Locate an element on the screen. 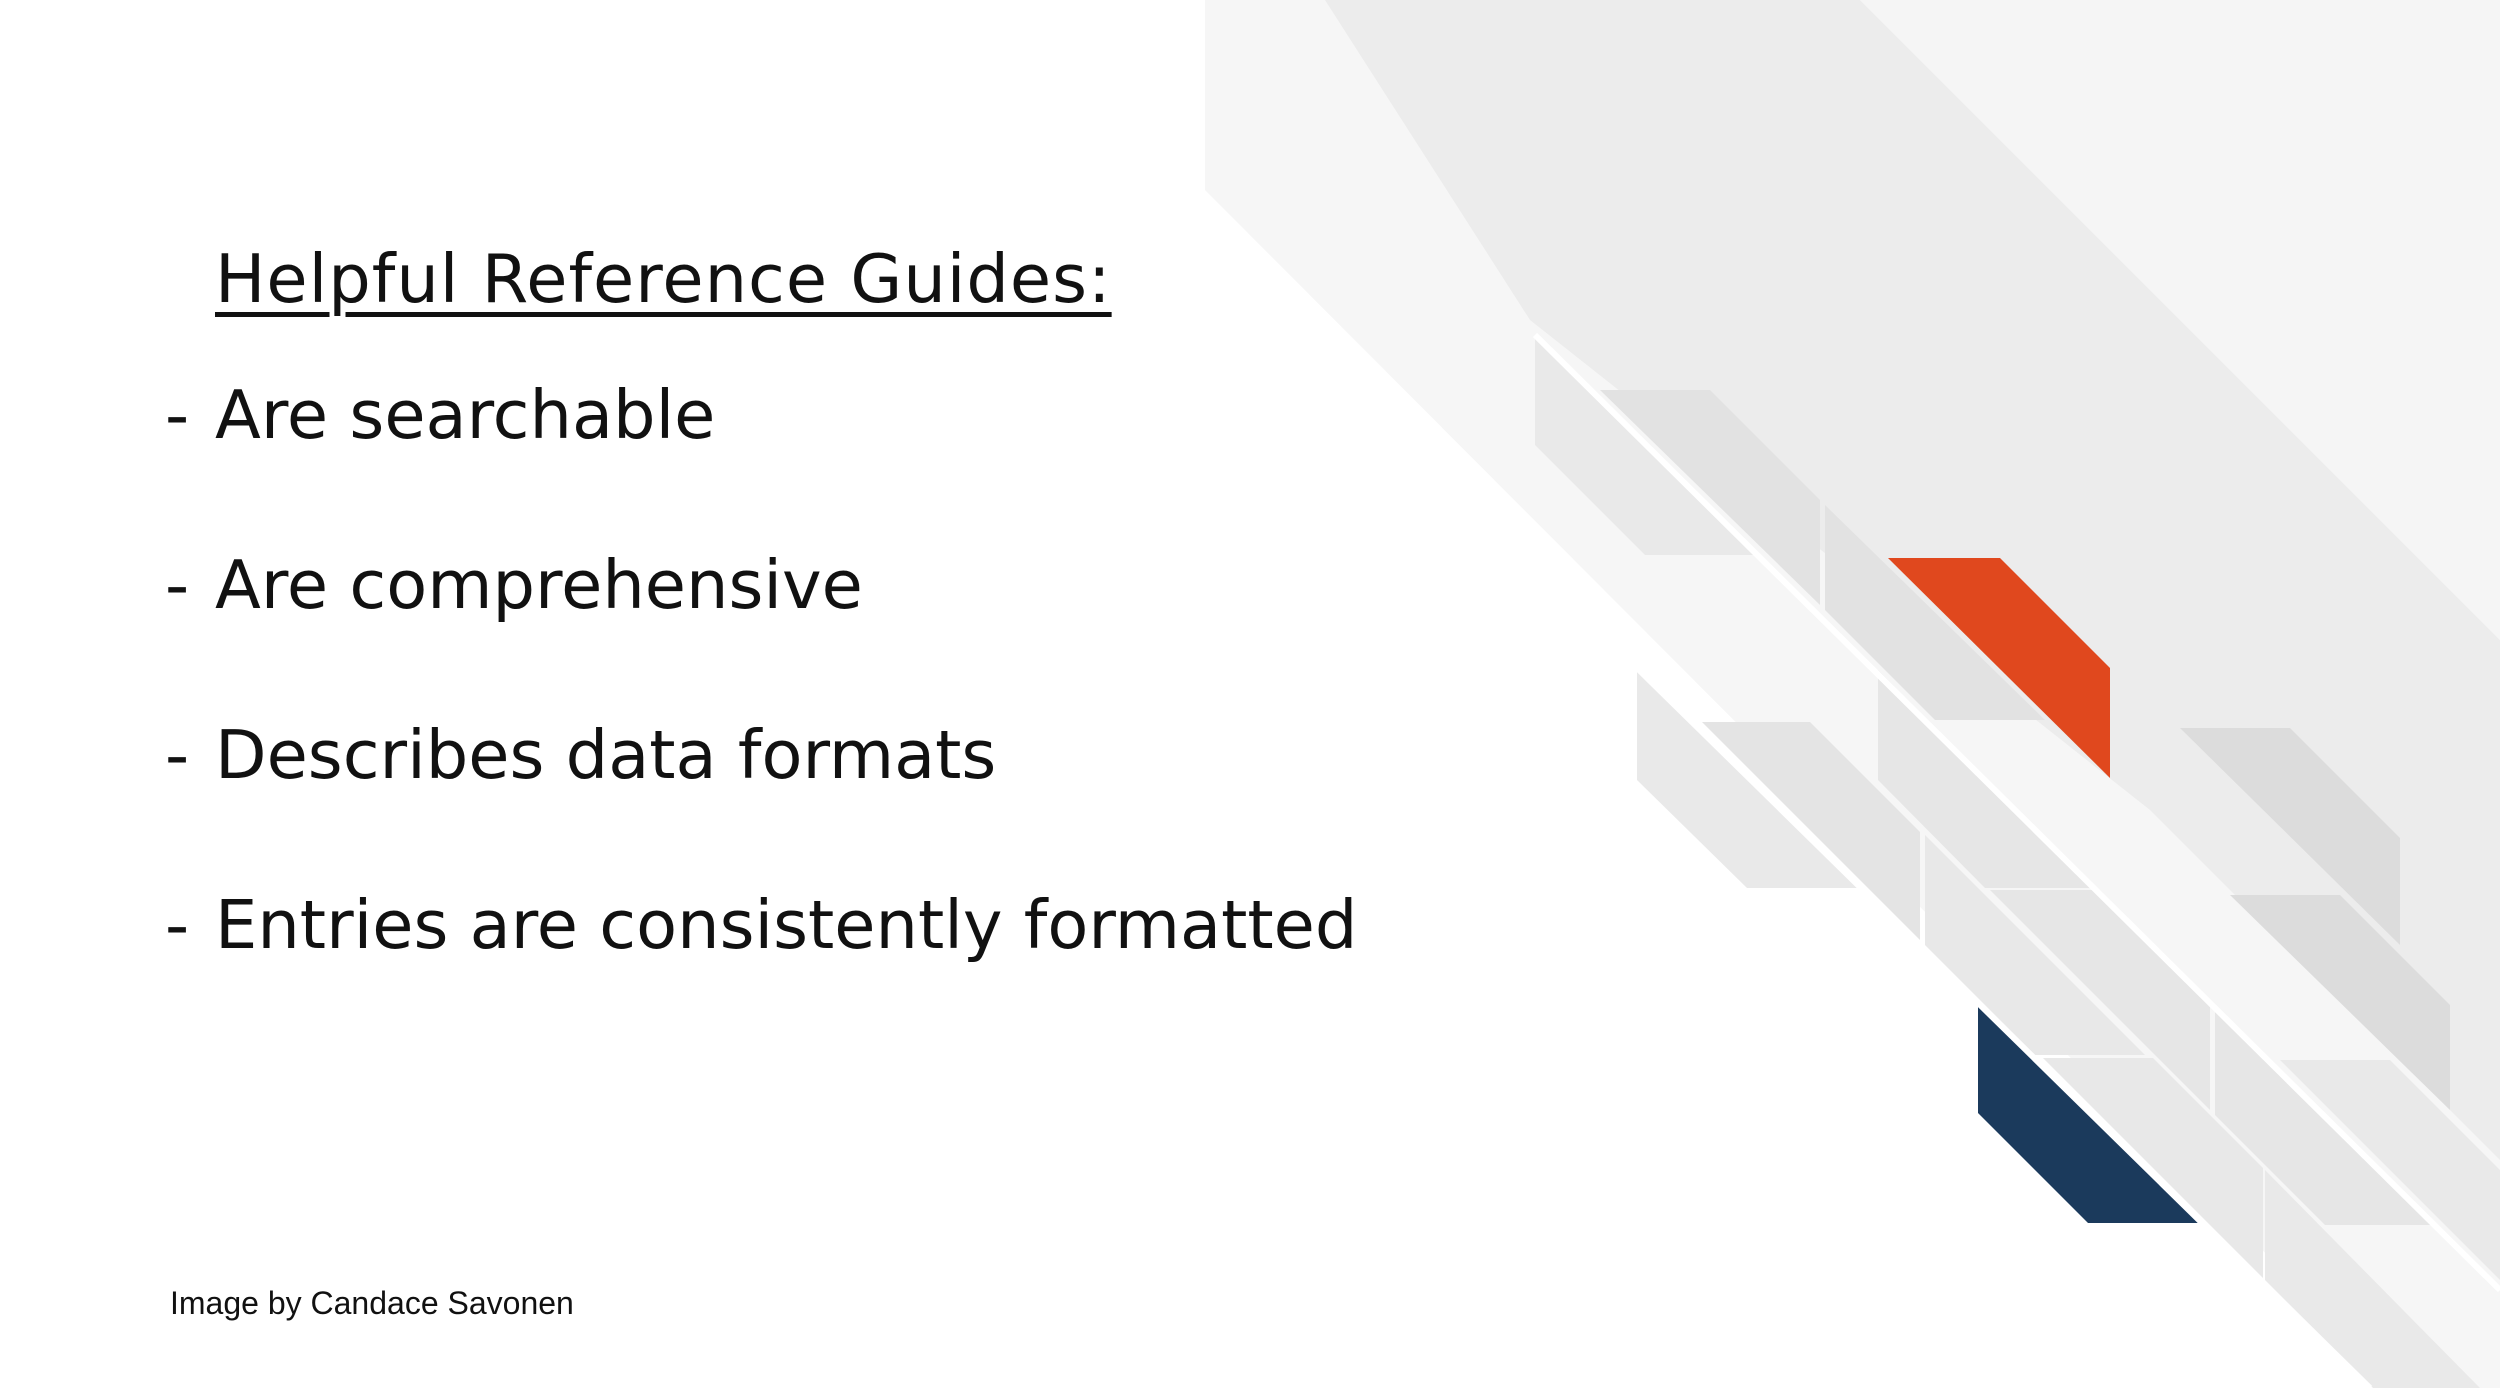  bullet-text: Are searchable is located at coordinates (465, 415).